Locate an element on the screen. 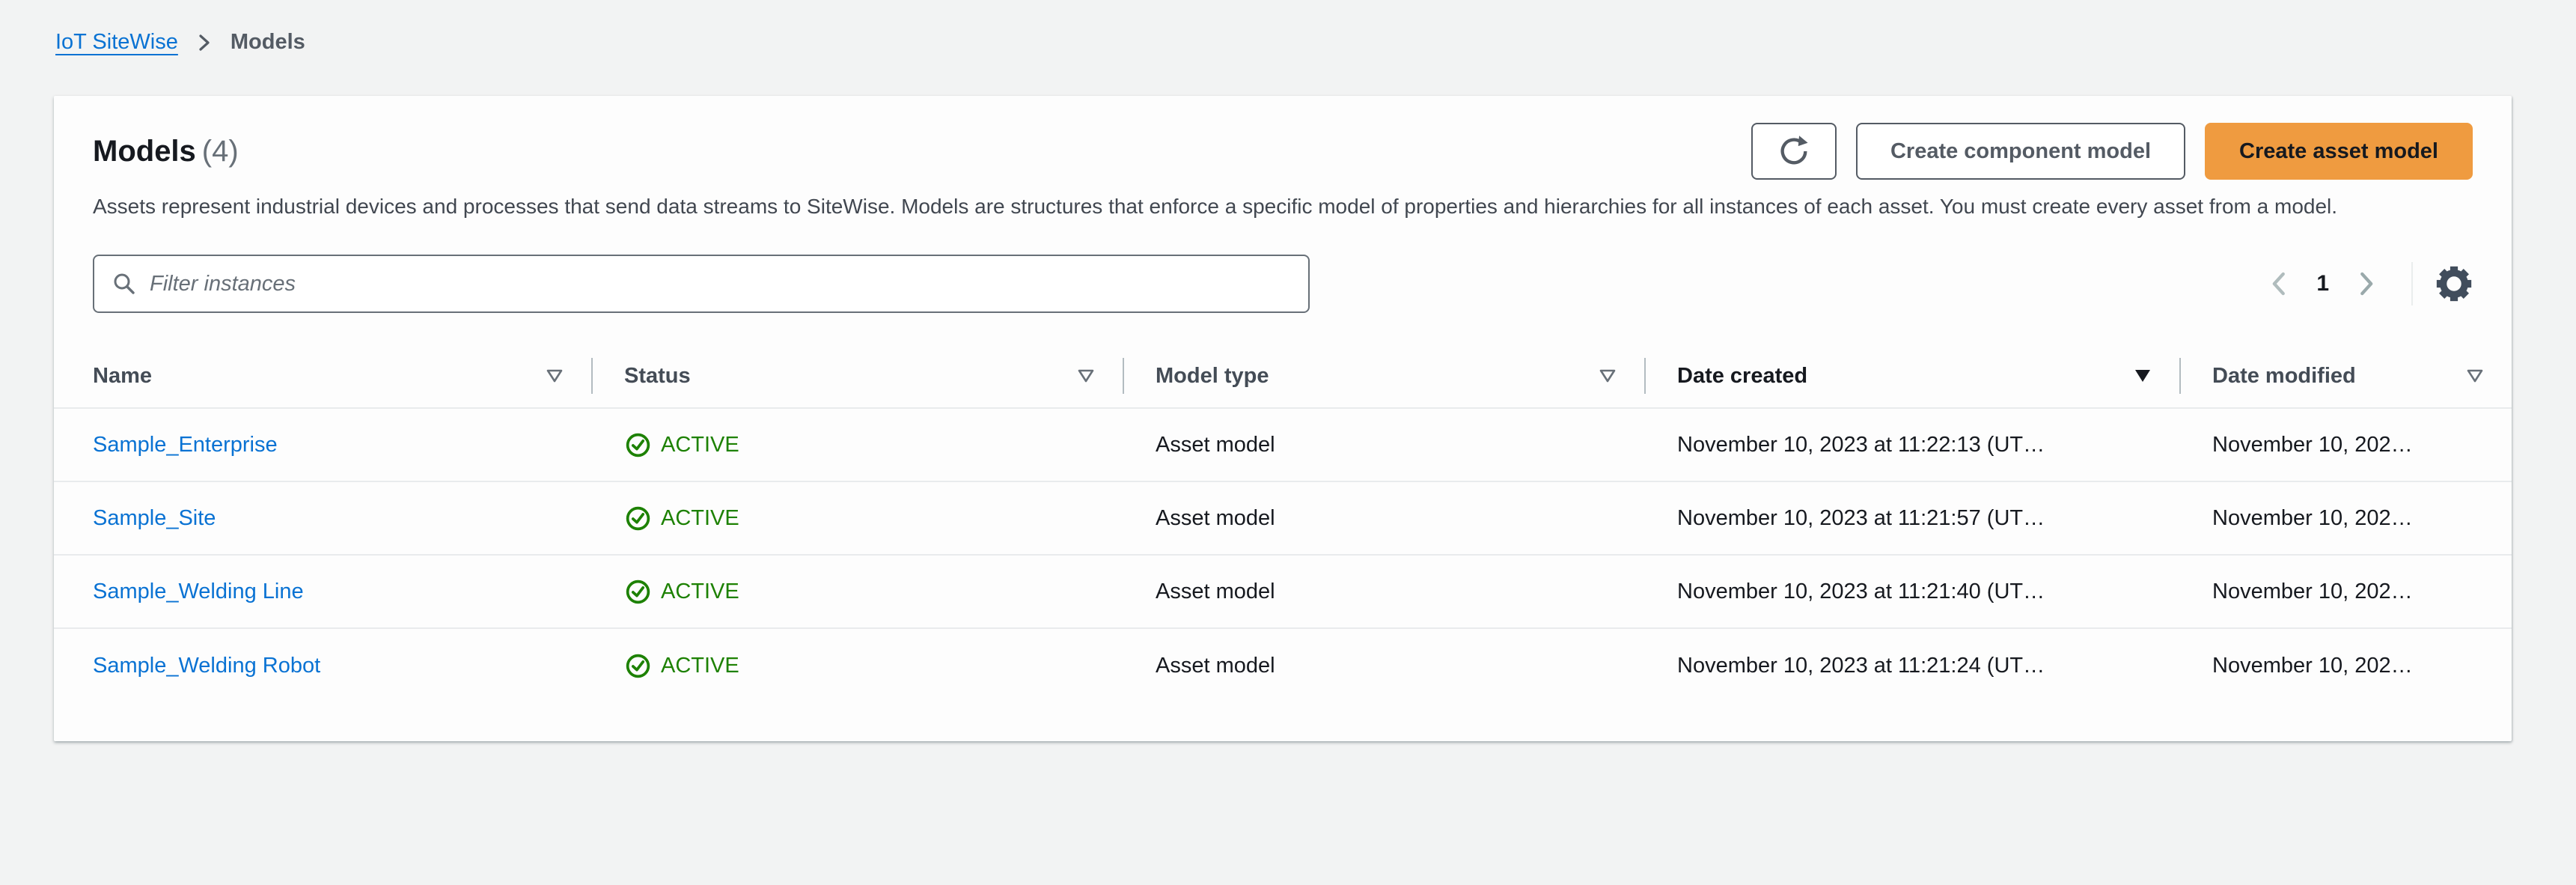  column-header-model-type: Model type is located at coordinates (1383, 375).